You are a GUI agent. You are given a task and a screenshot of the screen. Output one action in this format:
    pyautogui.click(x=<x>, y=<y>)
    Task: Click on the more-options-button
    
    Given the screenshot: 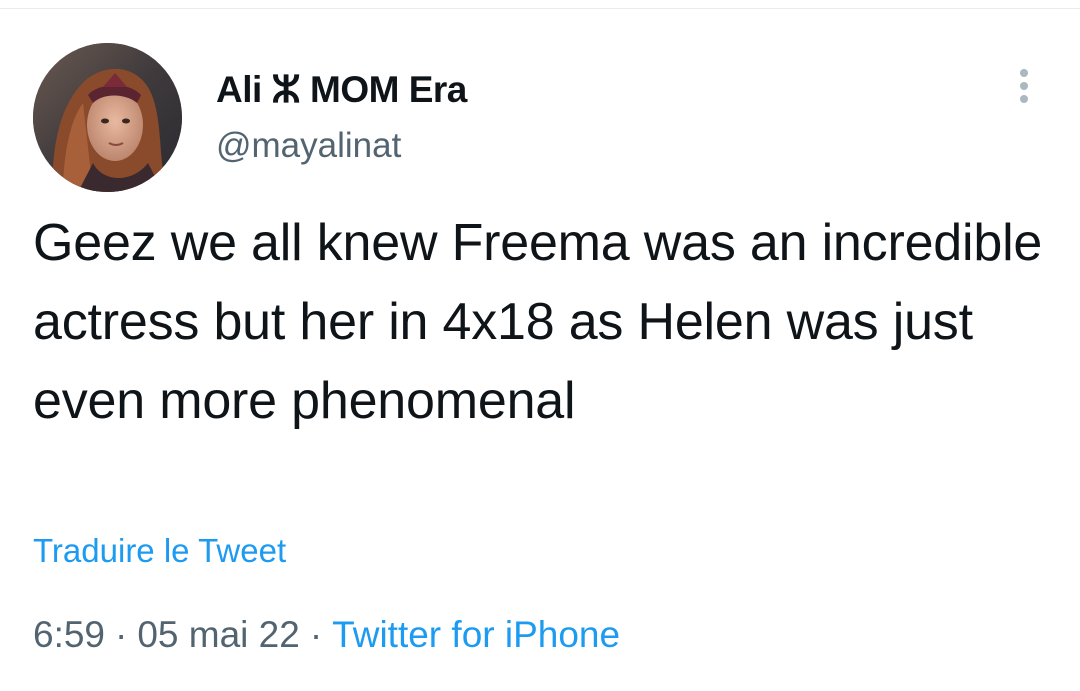 What is the action you would take?
    pyautogui.click(x=1024, y=86)
    